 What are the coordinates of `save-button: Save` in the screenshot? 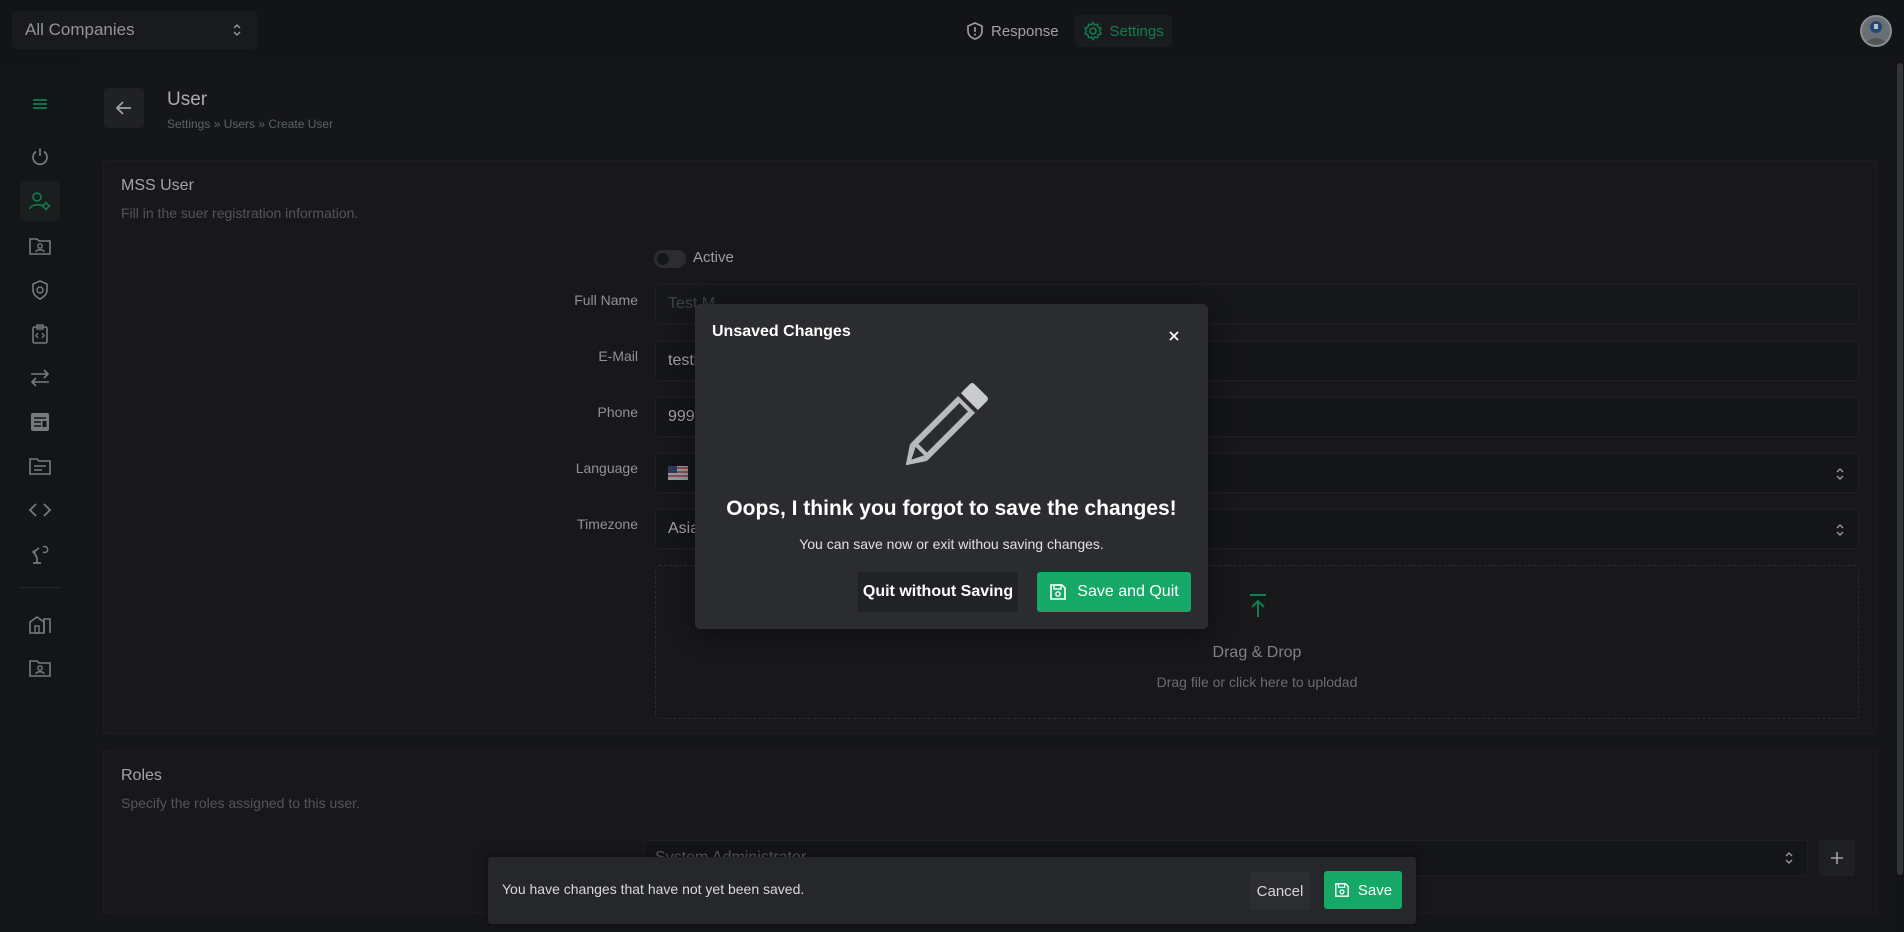 It's located at (1363, 890).